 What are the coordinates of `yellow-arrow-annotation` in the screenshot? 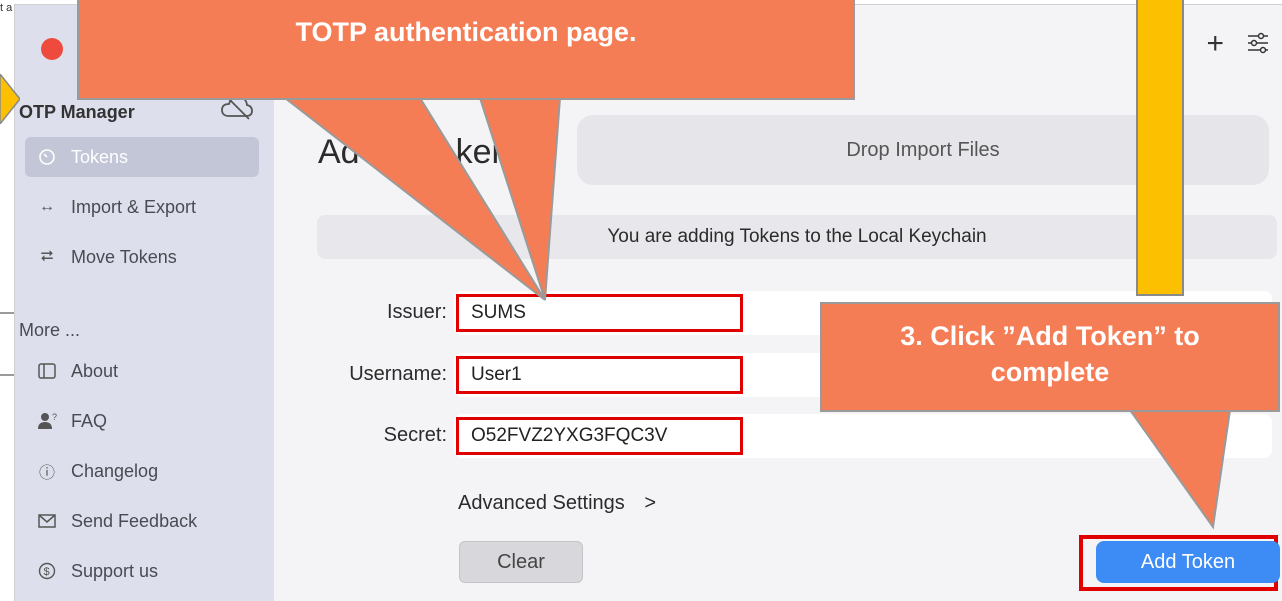 It's located at (1160, 148).